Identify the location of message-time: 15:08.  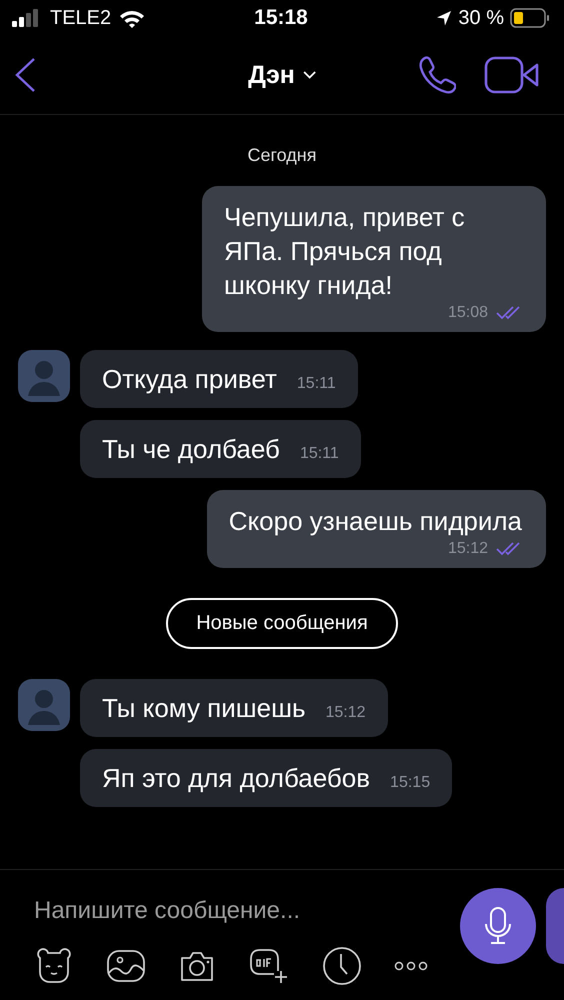
(468, 313).